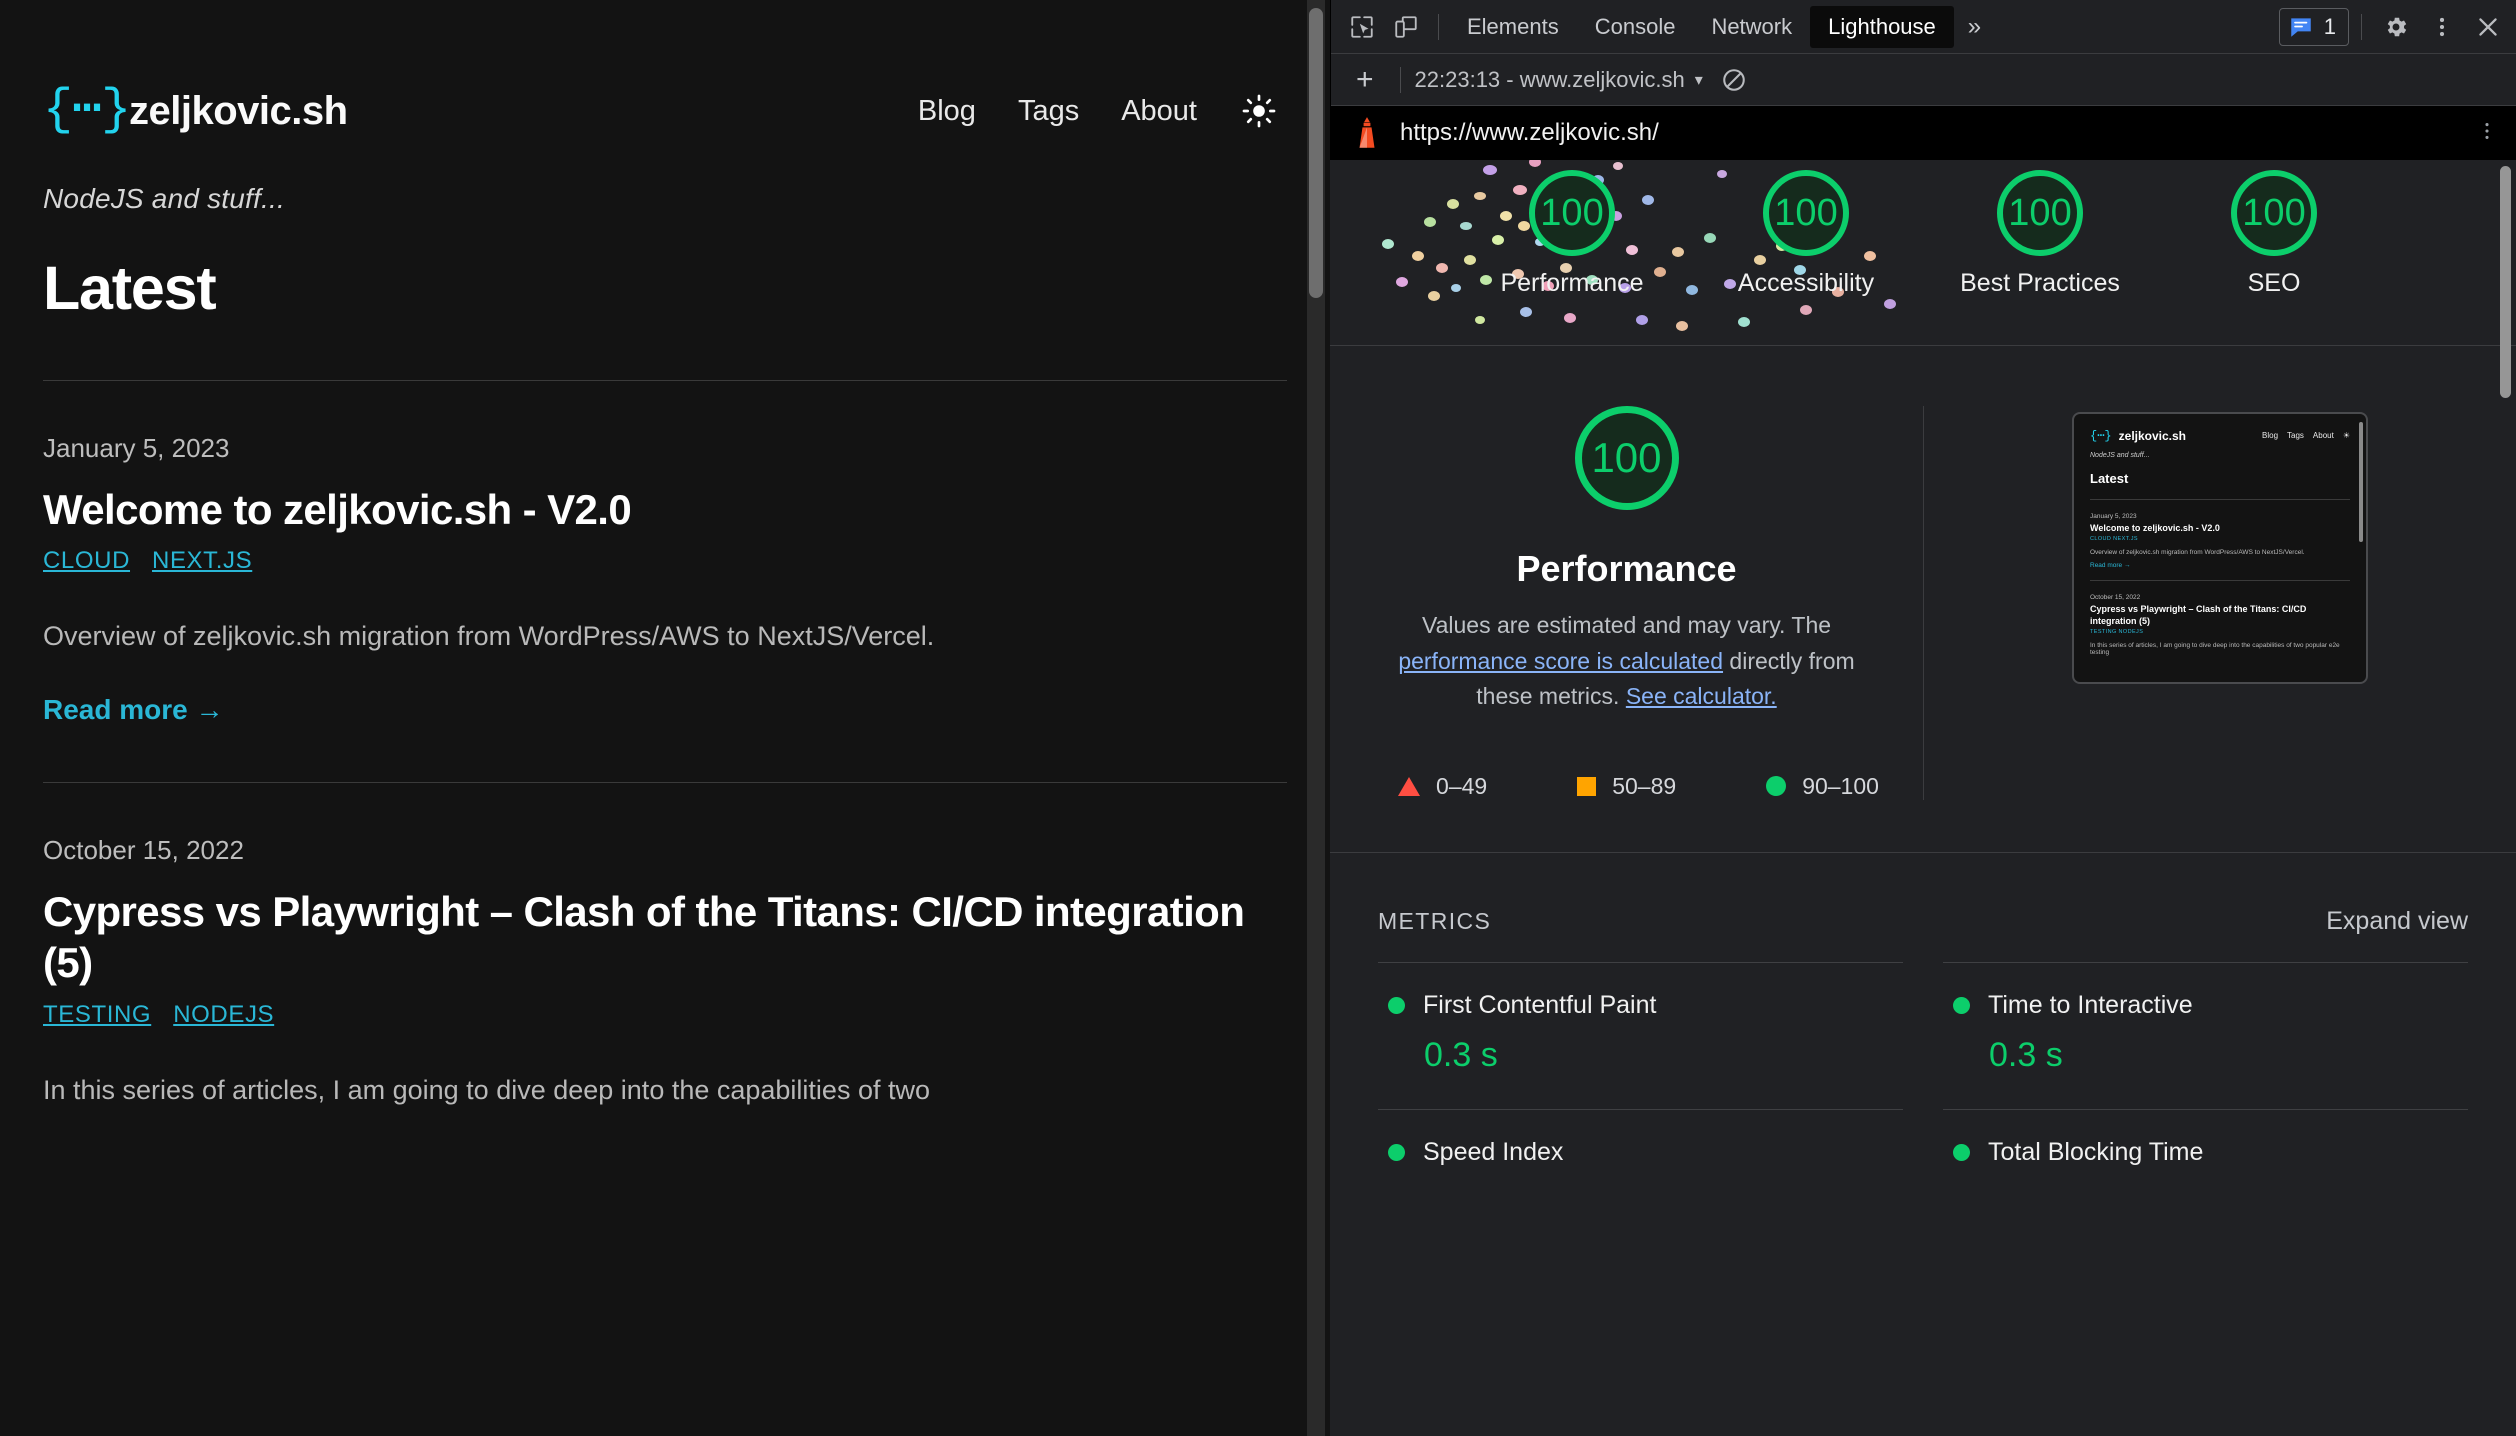 This screenshot has height=1436, width=2516. What do you see at coordinates (2346, 435) in the screenshot?
I see `sun-icon: ☀` at bounding box center [2346, 435].